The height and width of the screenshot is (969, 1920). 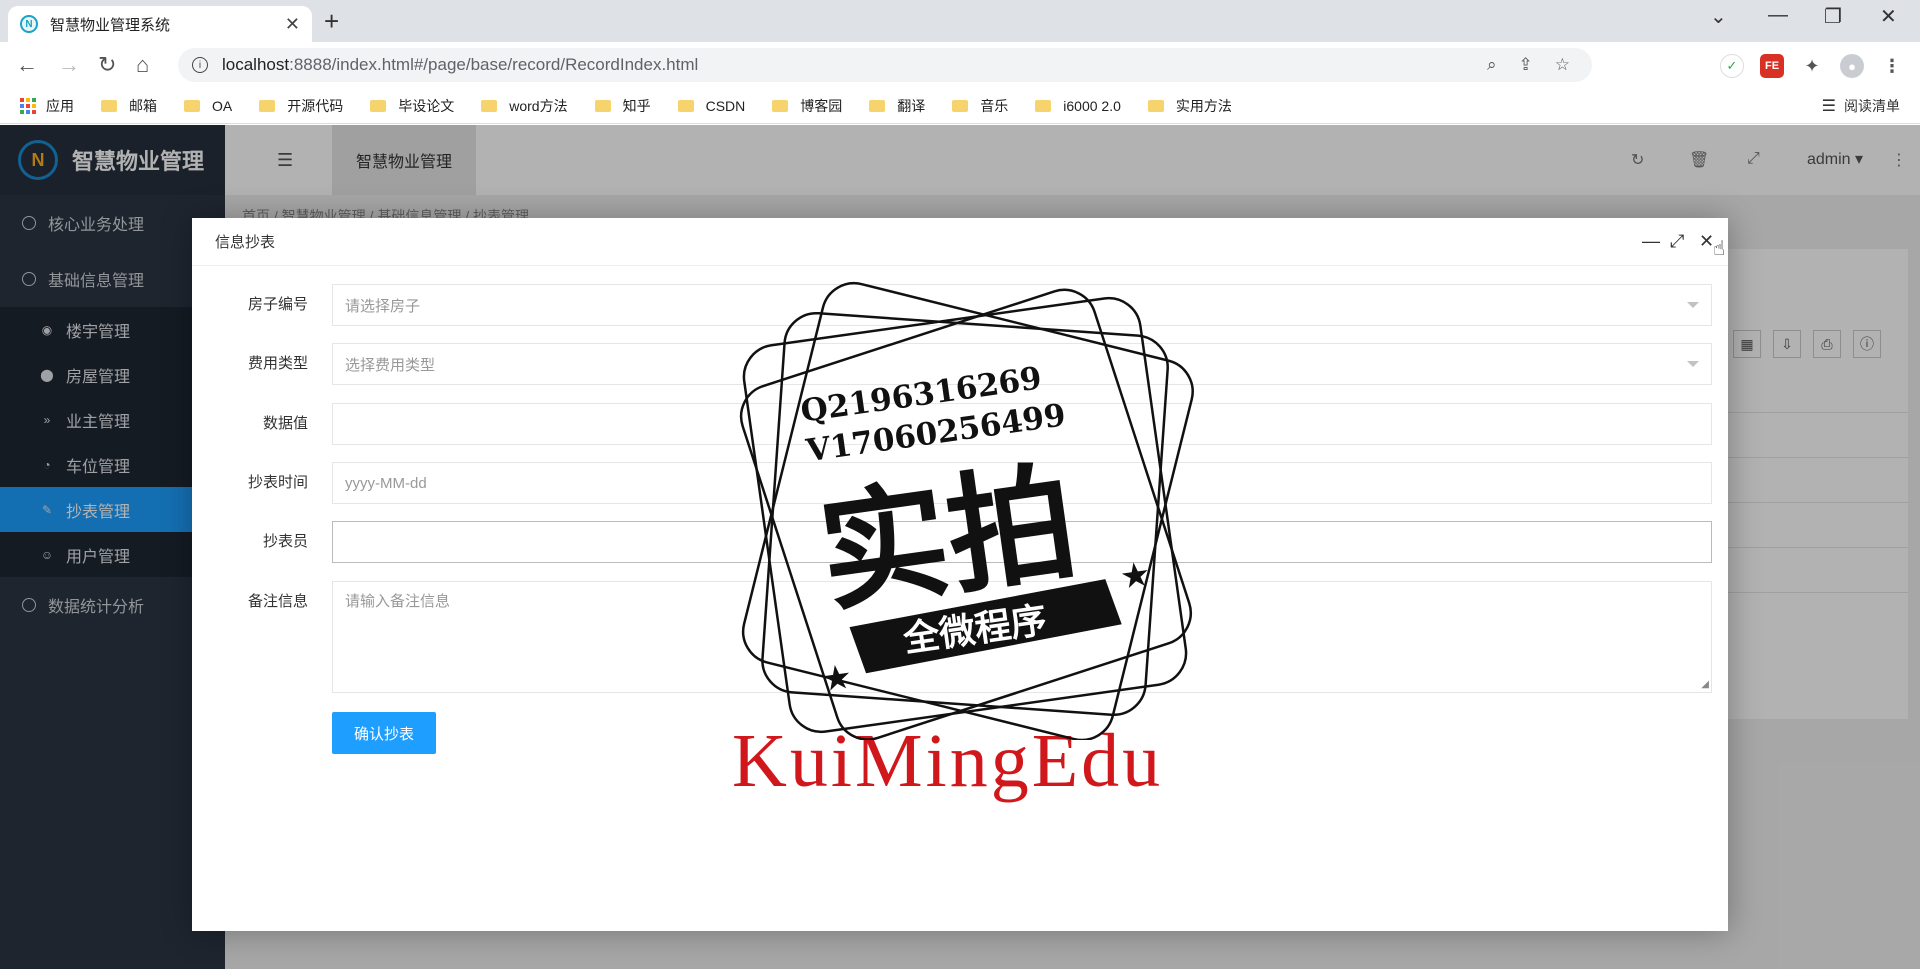 I want to click on reading-date-placeholder: yyyy-MM-dd, so click(x=386, y=483).